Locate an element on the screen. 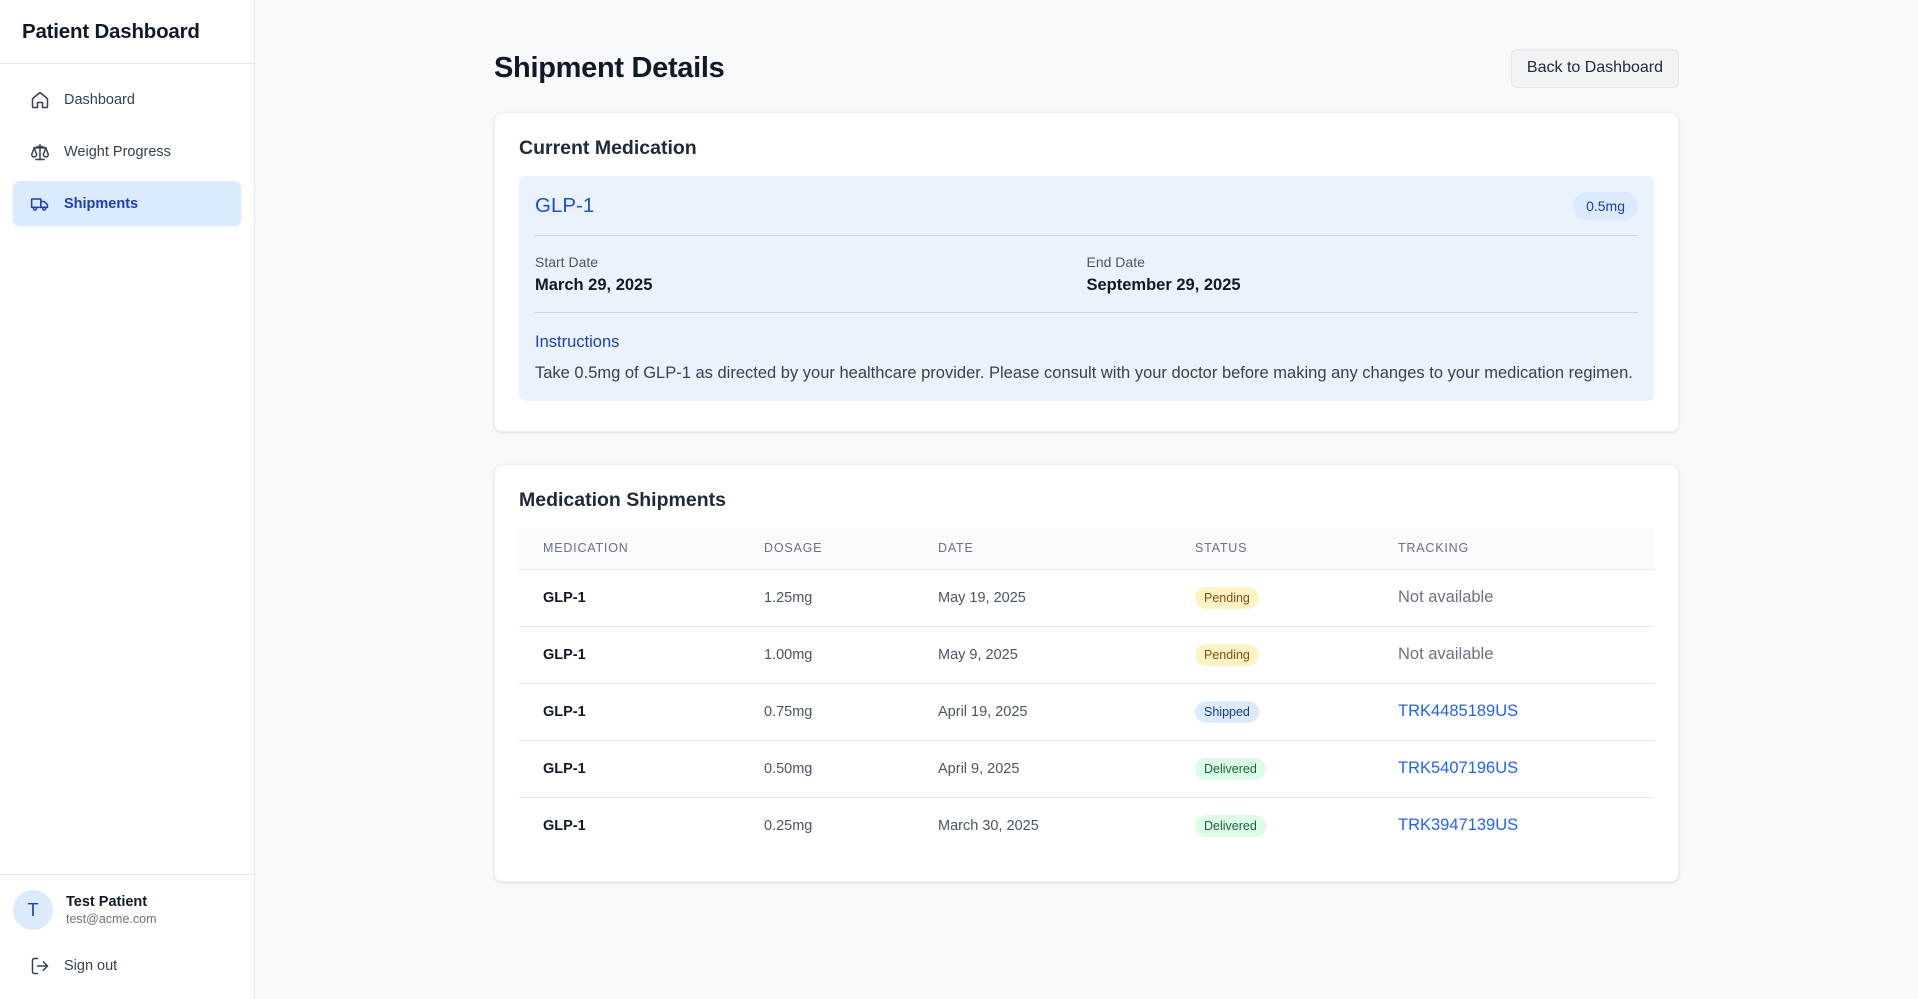 This screenshot has height=999, width=1918. sidebar-nav: Dashboard Weight Progress Shipments is located at coordinates (127, 145).